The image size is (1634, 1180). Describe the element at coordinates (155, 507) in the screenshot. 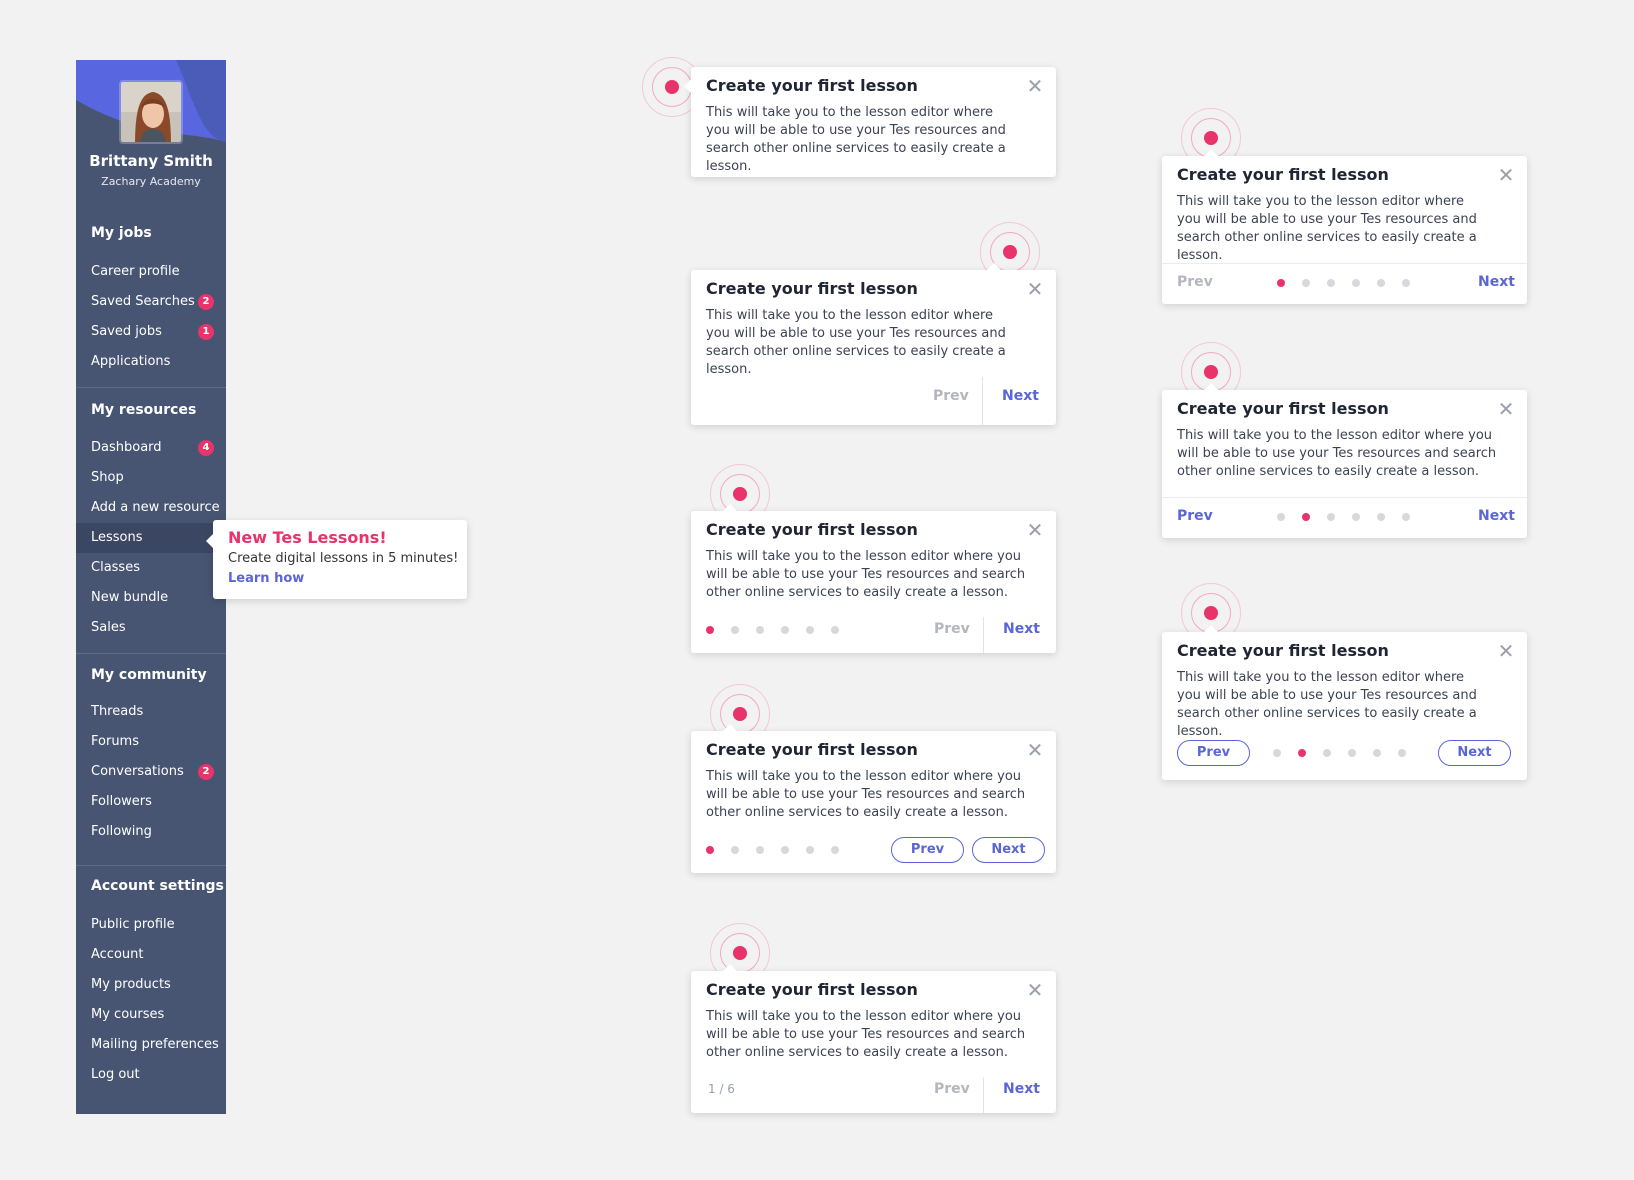

I see `sidebar-item-label: Add a new resource` at that location.